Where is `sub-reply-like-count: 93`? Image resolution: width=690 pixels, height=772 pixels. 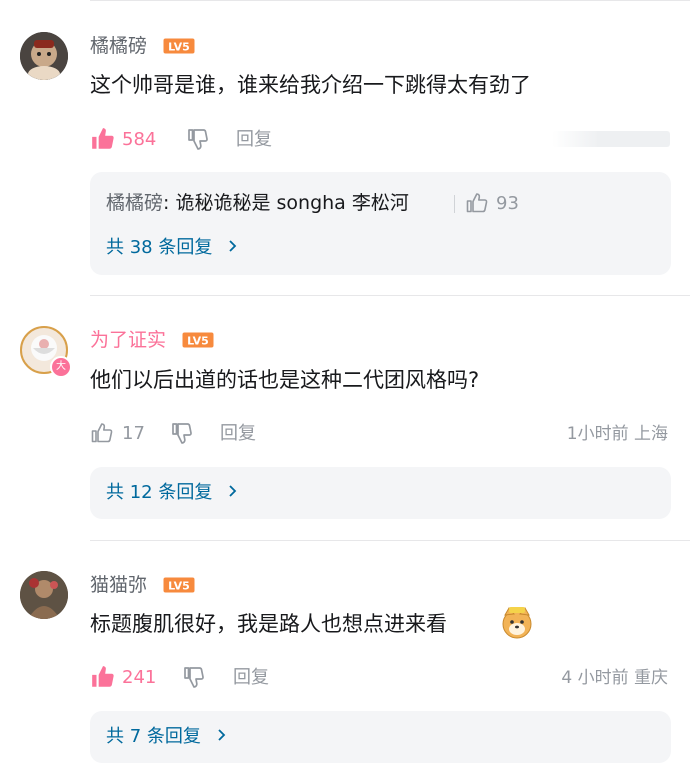
sub-reply-like-count: 93 is located at coordinates (507, 203).